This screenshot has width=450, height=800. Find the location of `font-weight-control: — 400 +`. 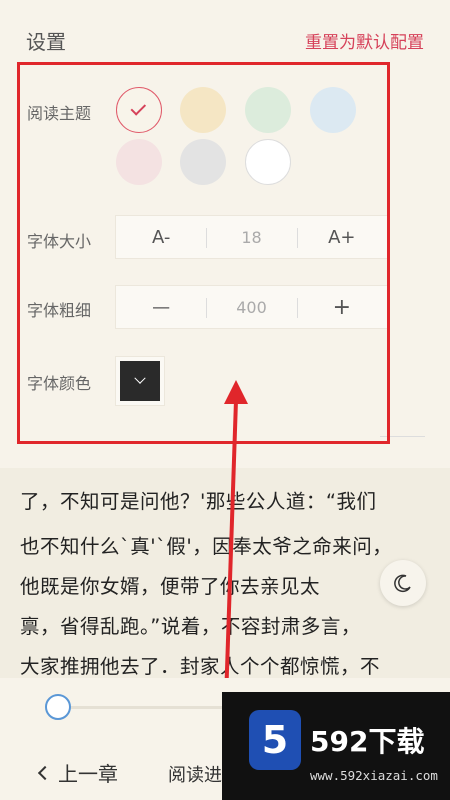

font-weight-control: — 400 + is located at coordinates (251, 307).